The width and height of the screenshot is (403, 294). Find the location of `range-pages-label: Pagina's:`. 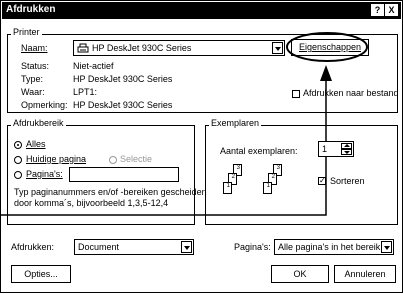

range-pages-label: Pagina's: is located at coordinates (44, 174).